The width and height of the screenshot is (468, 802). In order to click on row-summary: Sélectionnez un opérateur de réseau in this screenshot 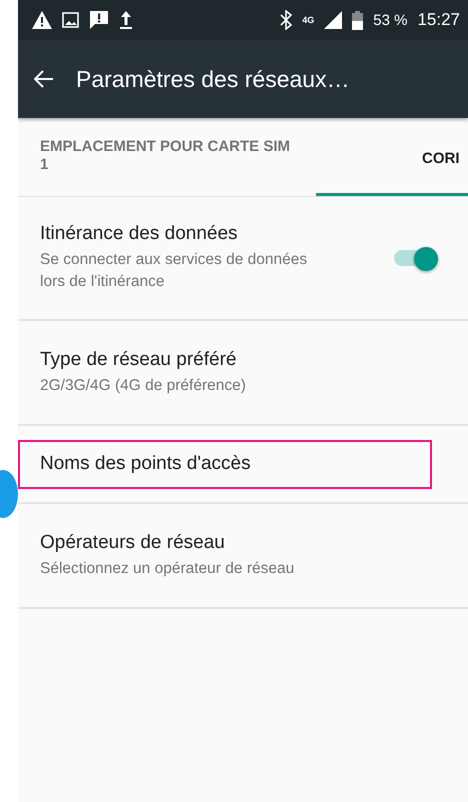, I will do `click(168, 568)`.